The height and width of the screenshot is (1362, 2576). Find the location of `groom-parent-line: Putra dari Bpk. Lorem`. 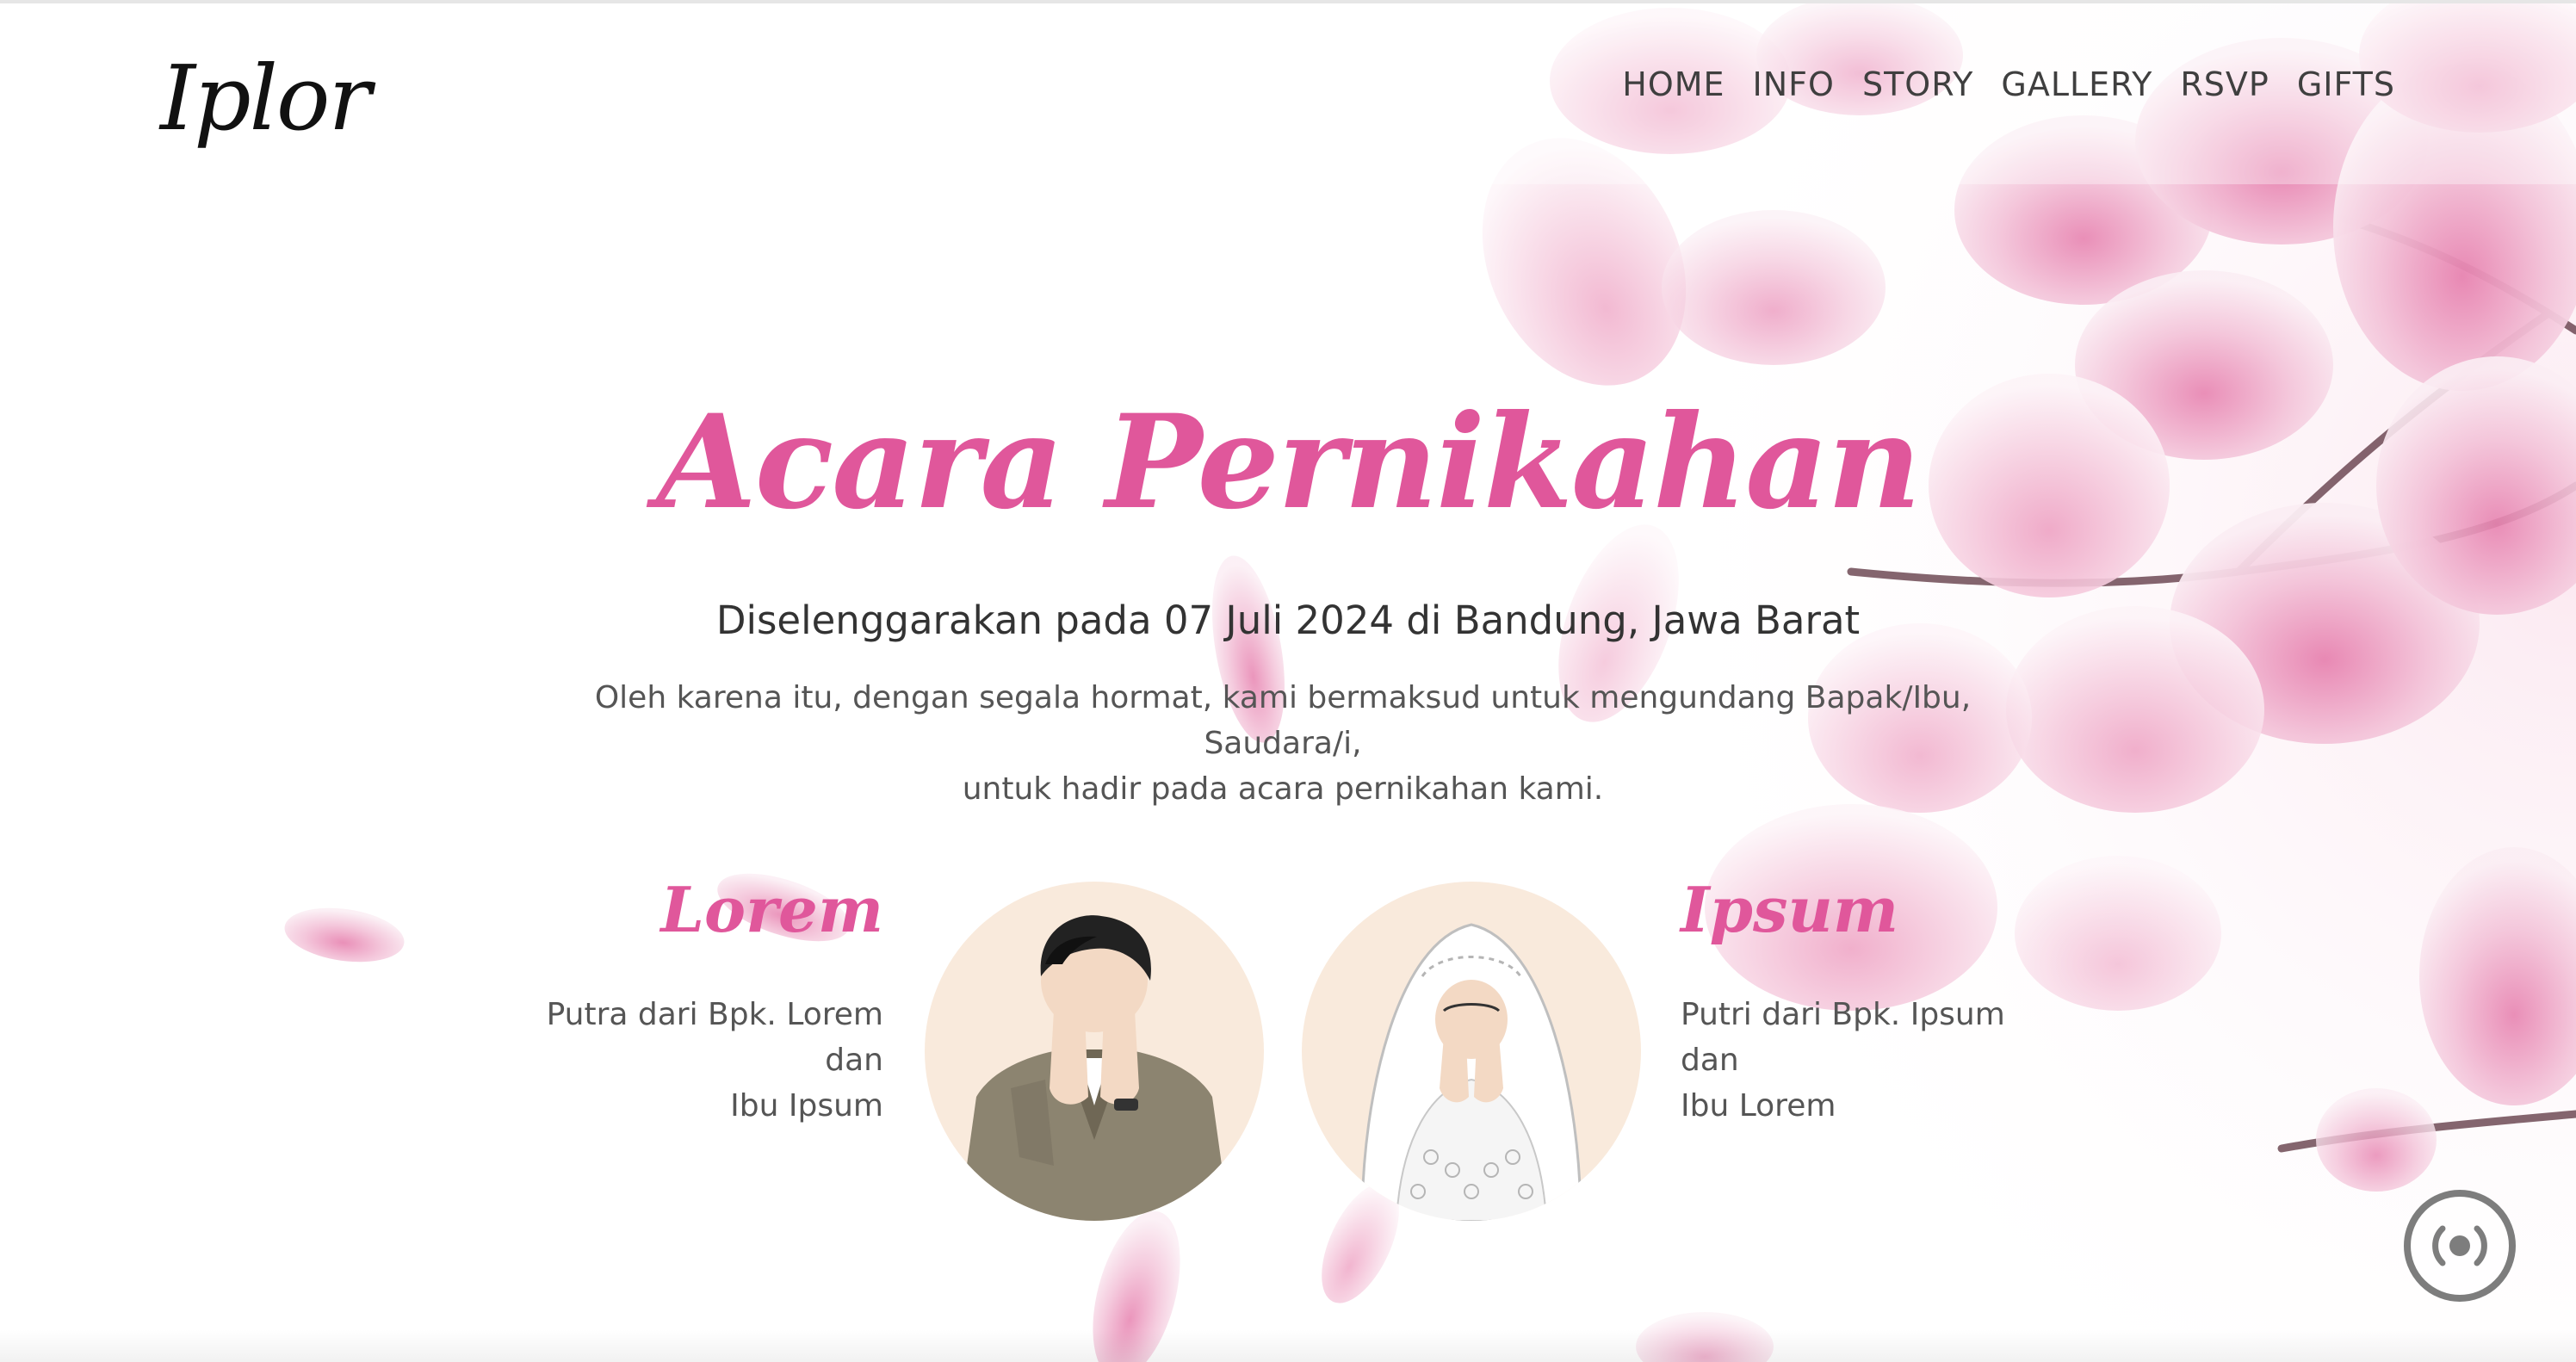

groom-parent-line: Putra dari Bpk. Lorem is located at coordinates (715, 1014).